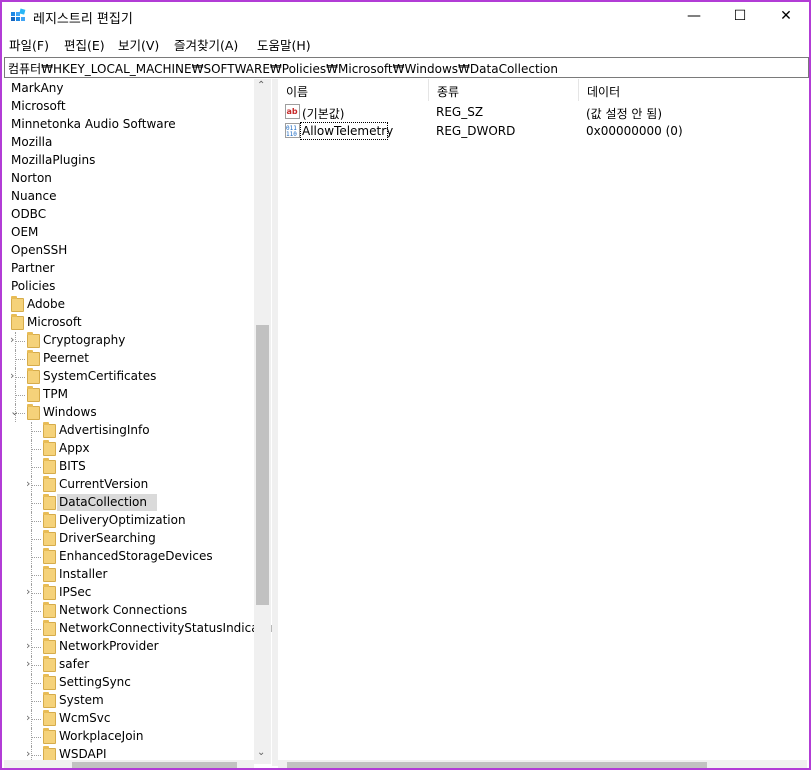  I want to click on column-header-data: 데이터, so click(692, 90).